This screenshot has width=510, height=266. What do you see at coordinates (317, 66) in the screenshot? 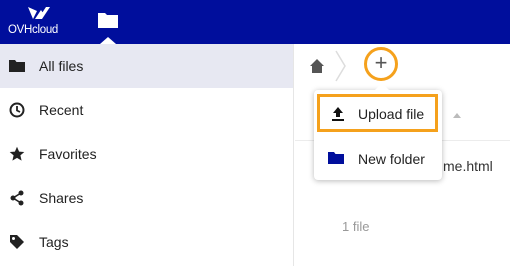
I see `home-icon` at bounding box center [317, 66].